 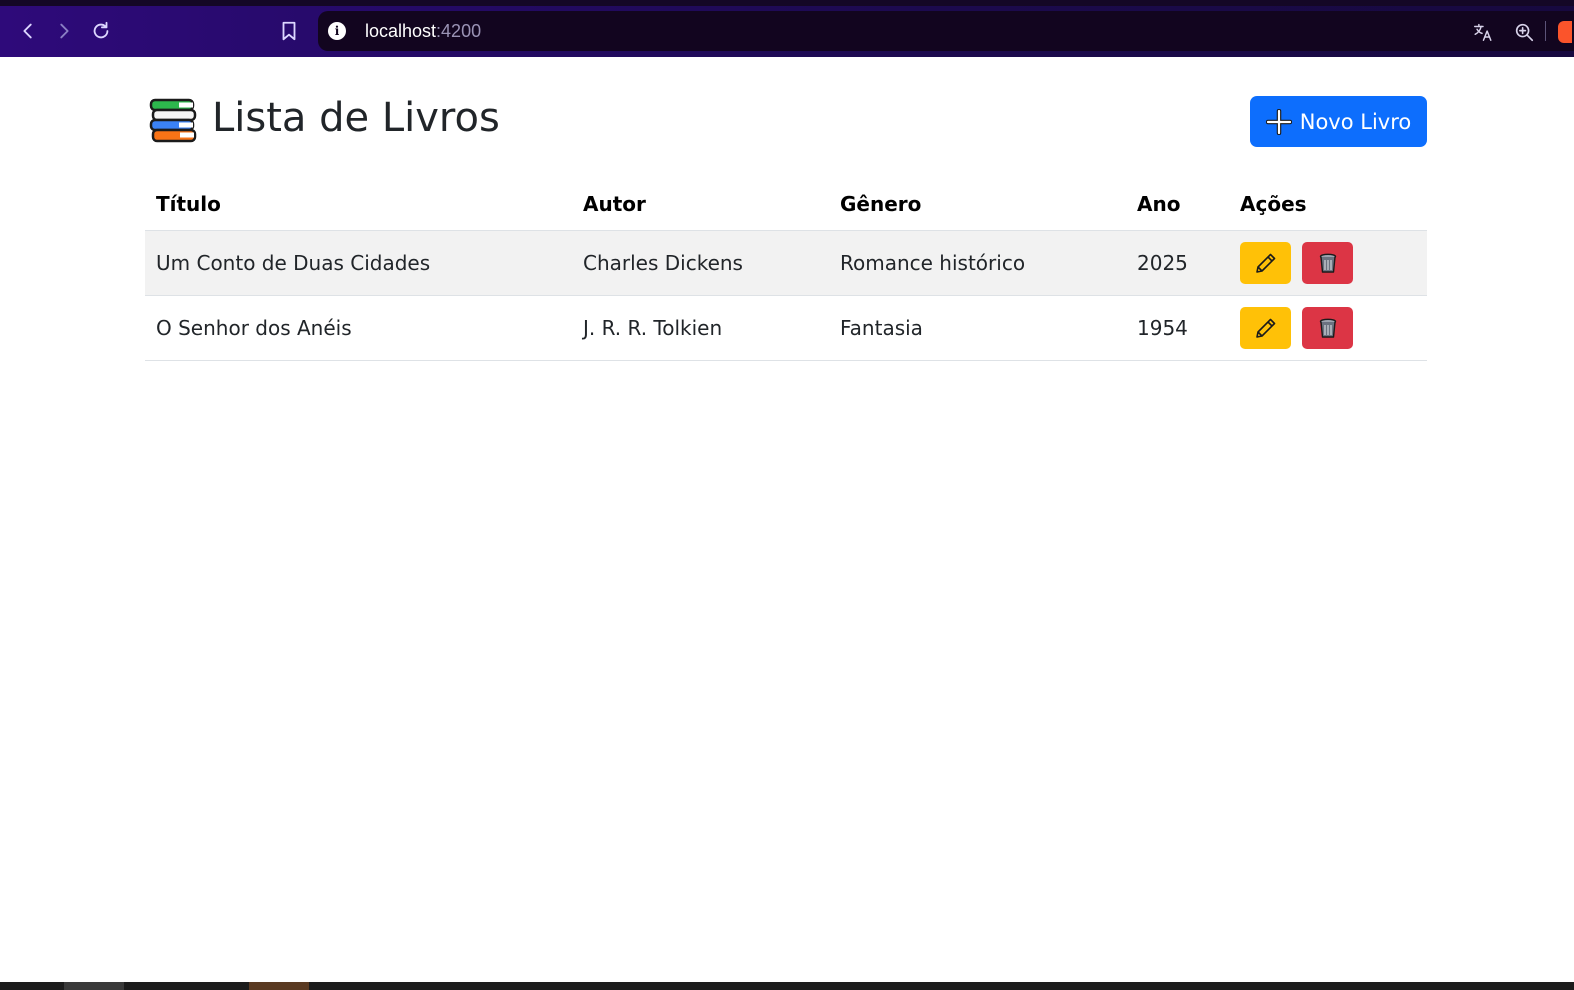 I want to click on cell-genre: Fantasia, so click(x=977, y=328).